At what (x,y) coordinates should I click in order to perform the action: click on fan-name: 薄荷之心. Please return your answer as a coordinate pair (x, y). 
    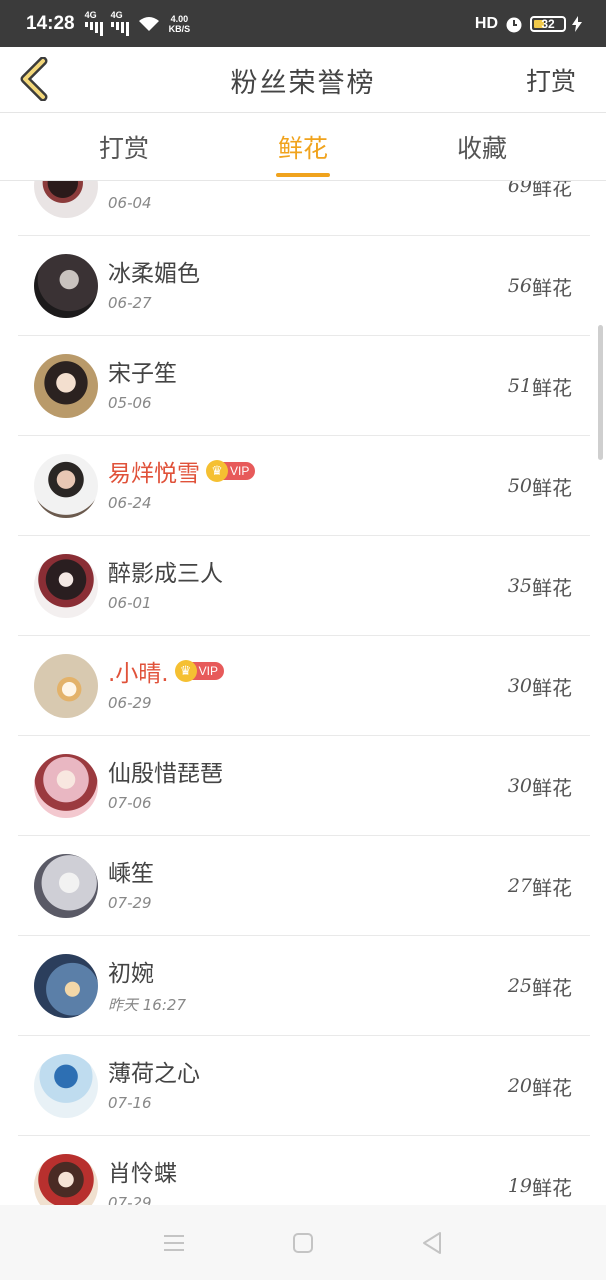
    Looking at the image, I should click on (154, 1074).